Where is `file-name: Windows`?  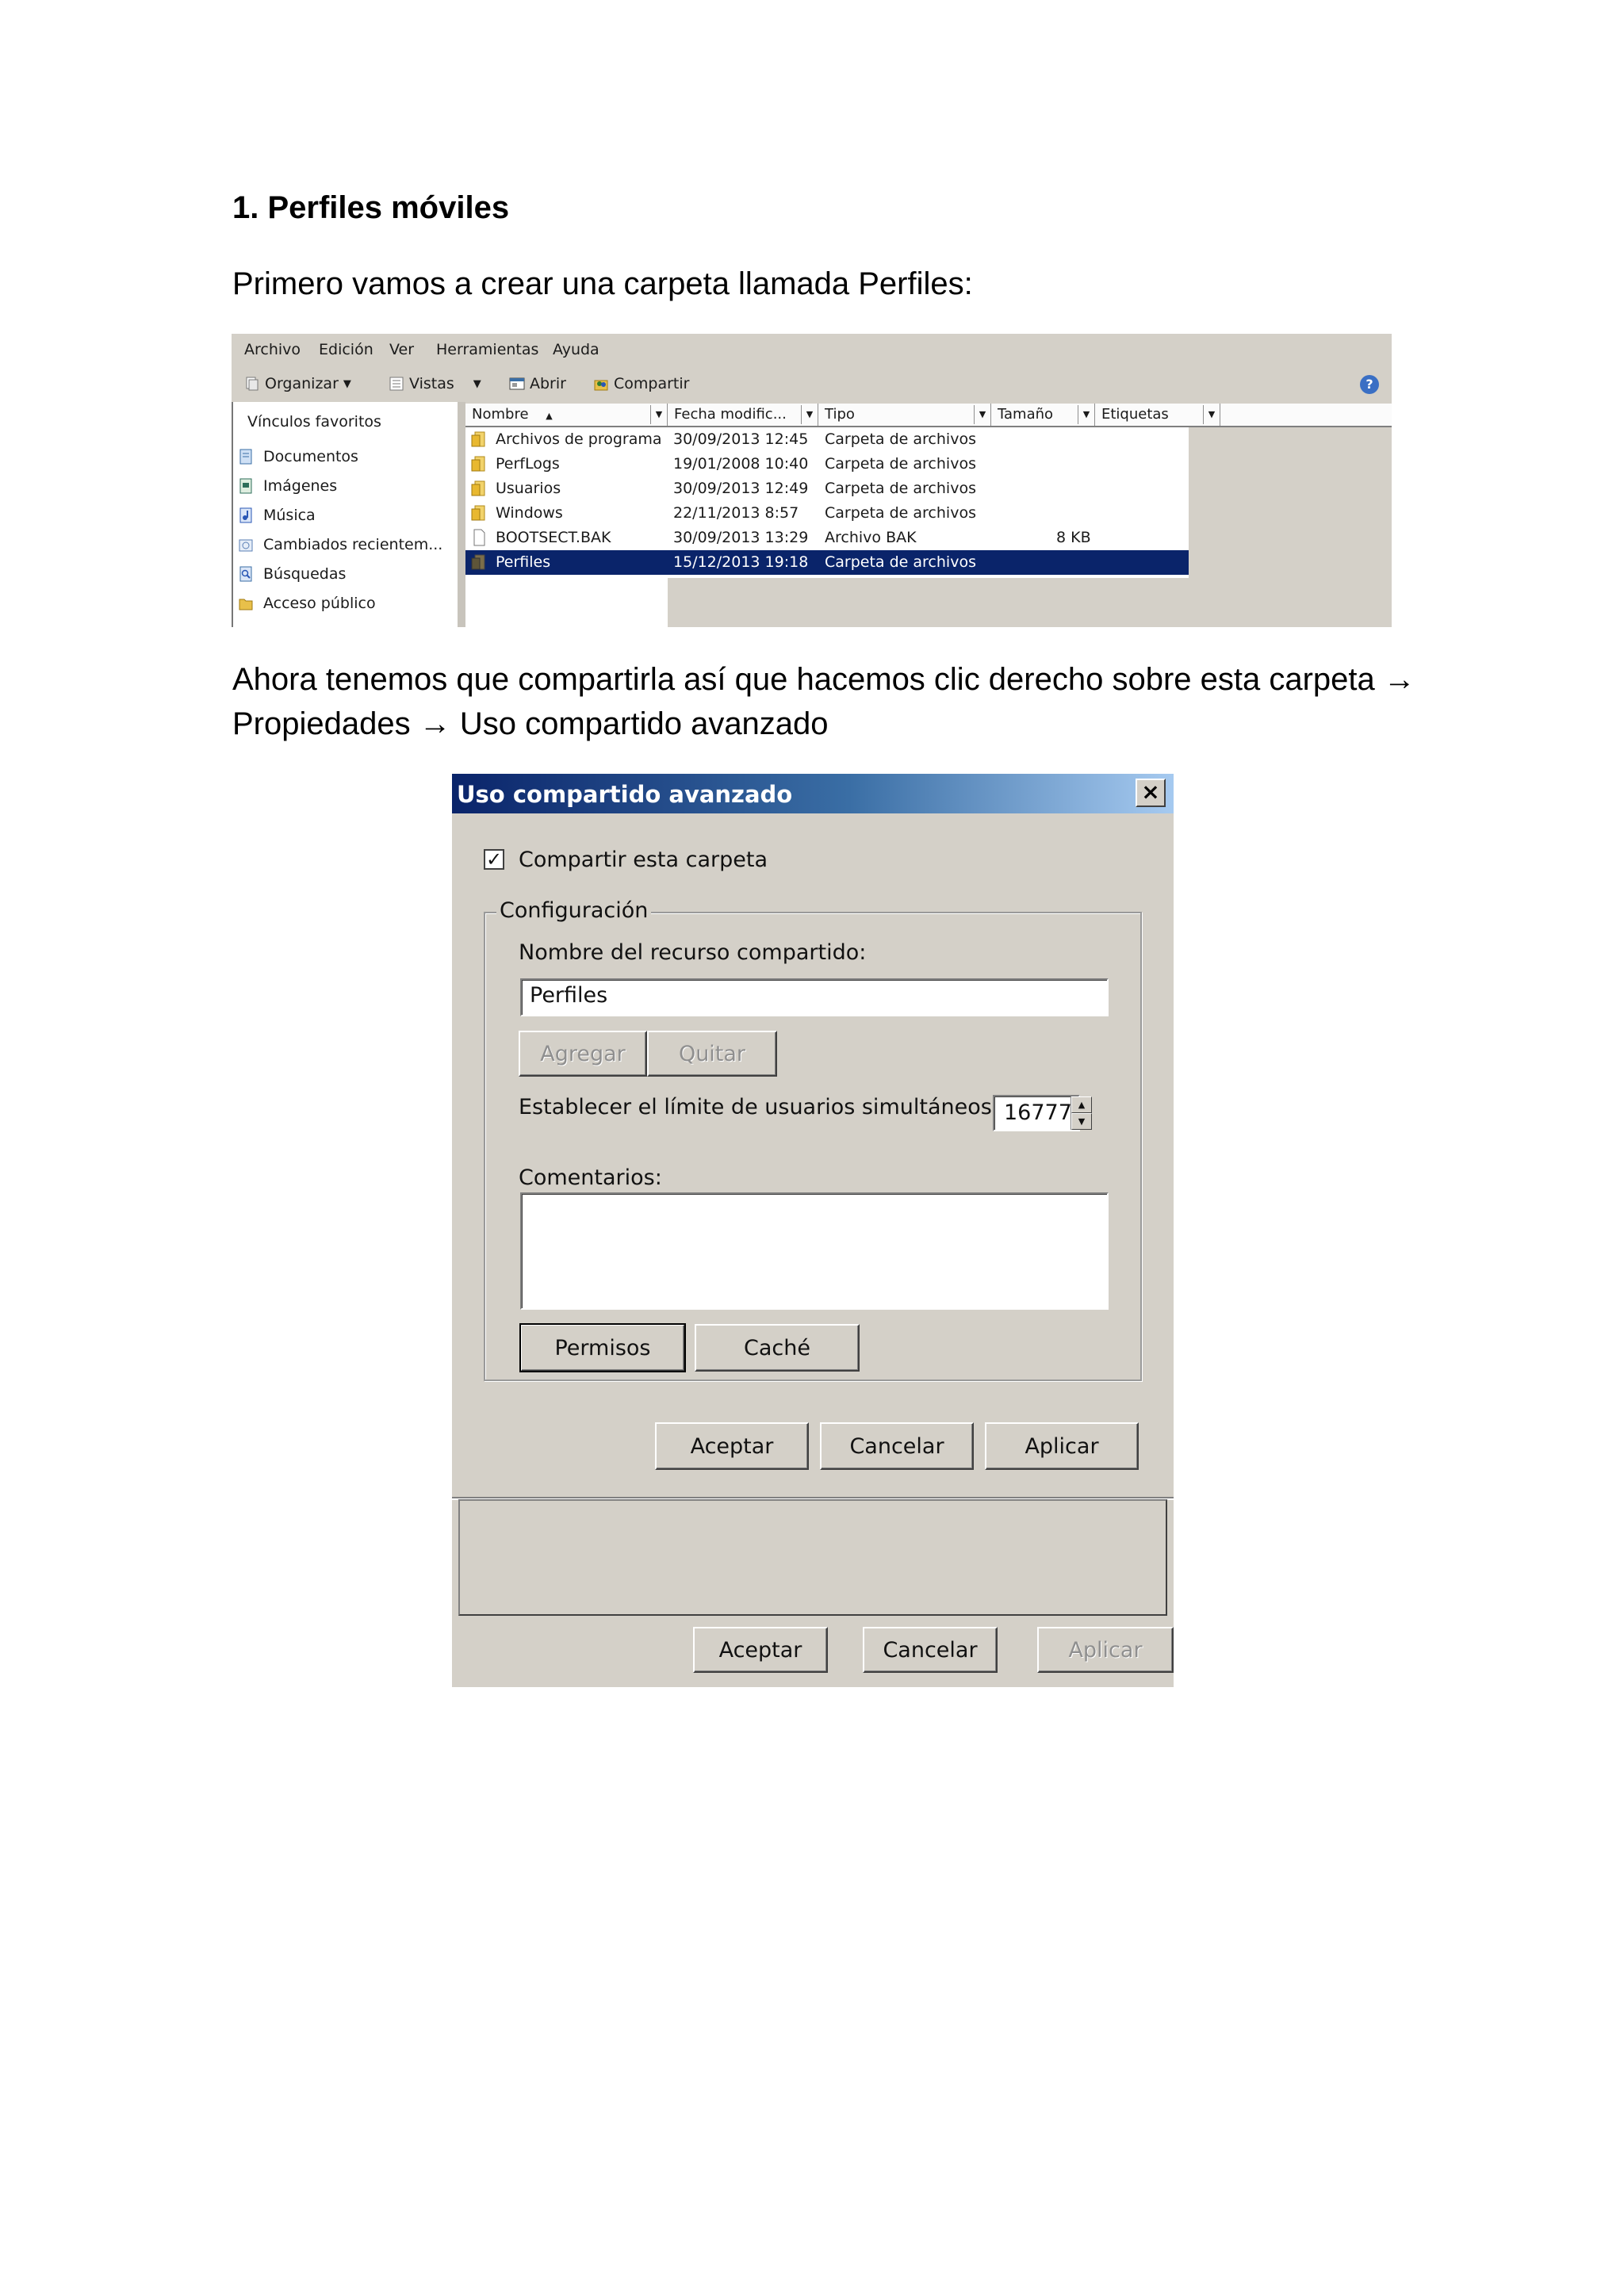 file-name: Windows is located at coordinates (529, 513).